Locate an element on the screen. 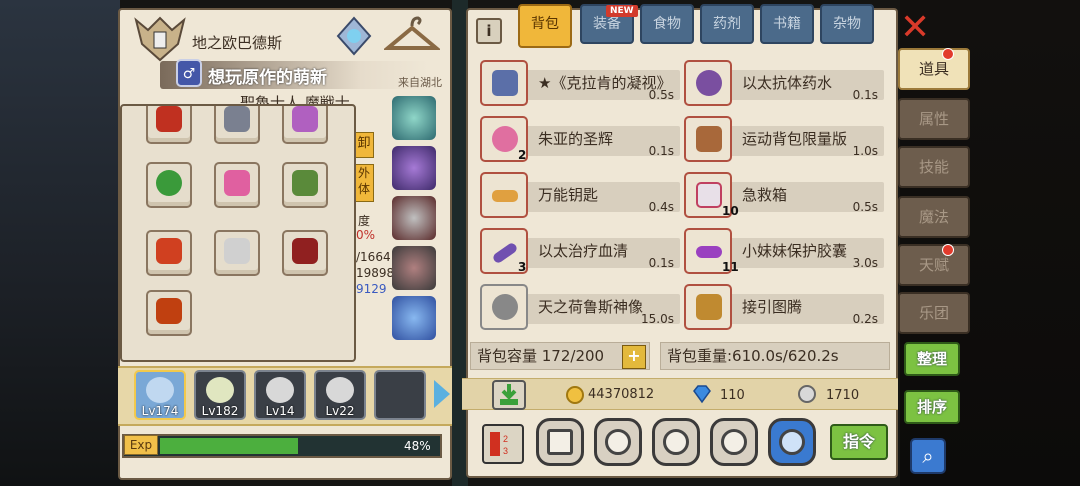 The image size is (1080, 486). dark-cape-icon is located at coordinates (414, 268).